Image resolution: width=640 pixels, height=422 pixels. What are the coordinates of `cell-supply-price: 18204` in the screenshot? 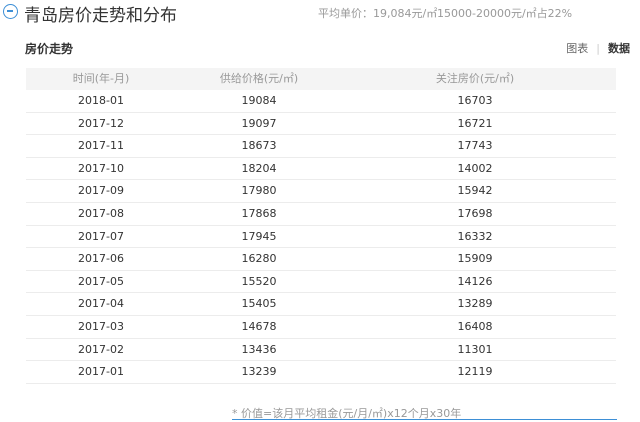 It's located at (259, 168).